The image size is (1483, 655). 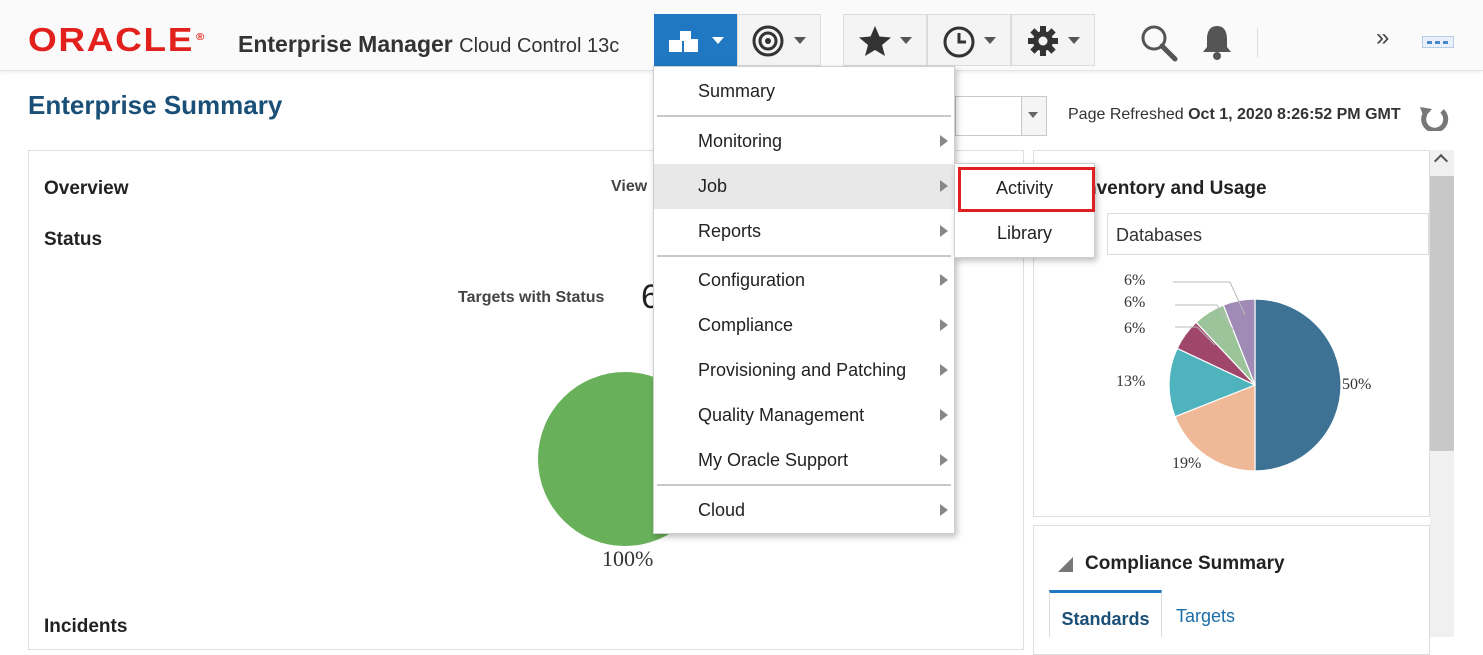 What do you see at coordinates (1442, 313) in the screenshot?
I see `scrollbar-thumb` at bounding box center [1442, 313].